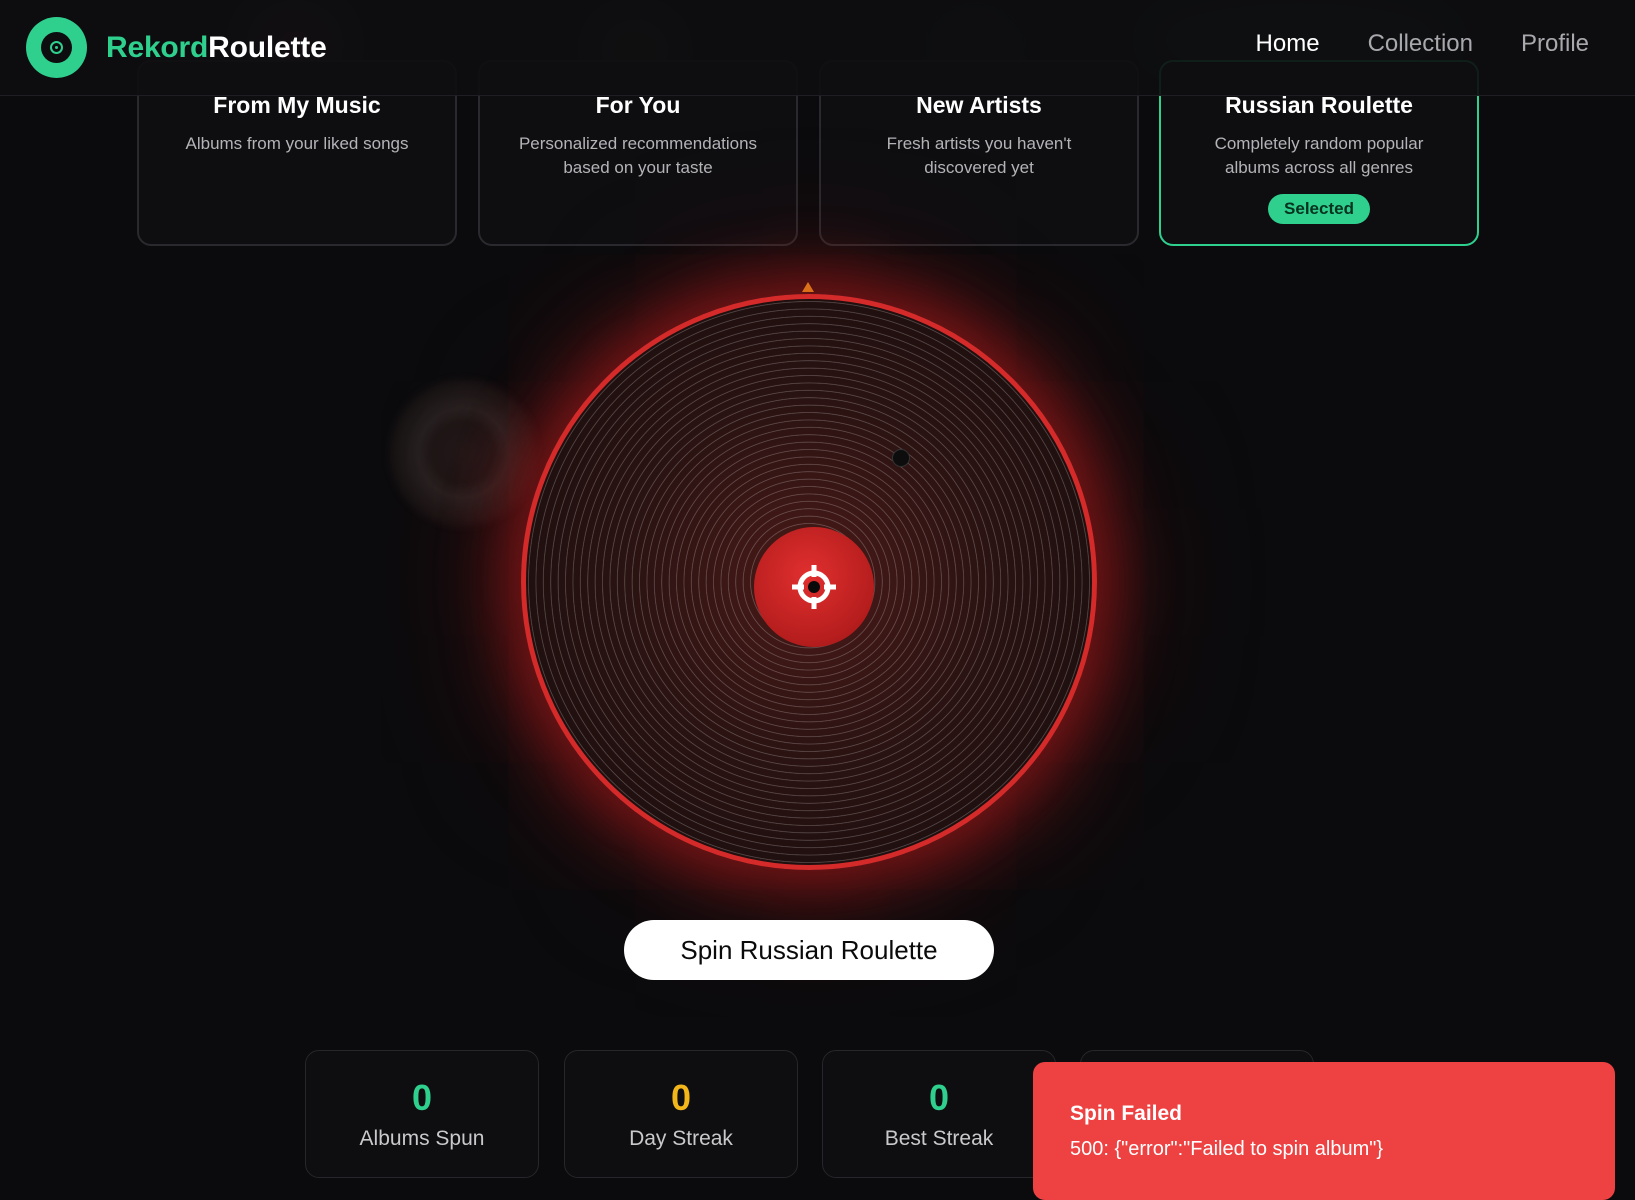 Image resolution: width=1635 pixels, height=1200 pixels. I want to click on nav-home: Home, so click(1288, 44).